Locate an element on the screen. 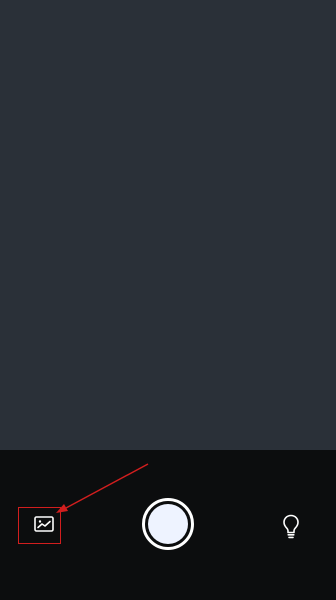  flash-button is located at coordinates (291, 527).